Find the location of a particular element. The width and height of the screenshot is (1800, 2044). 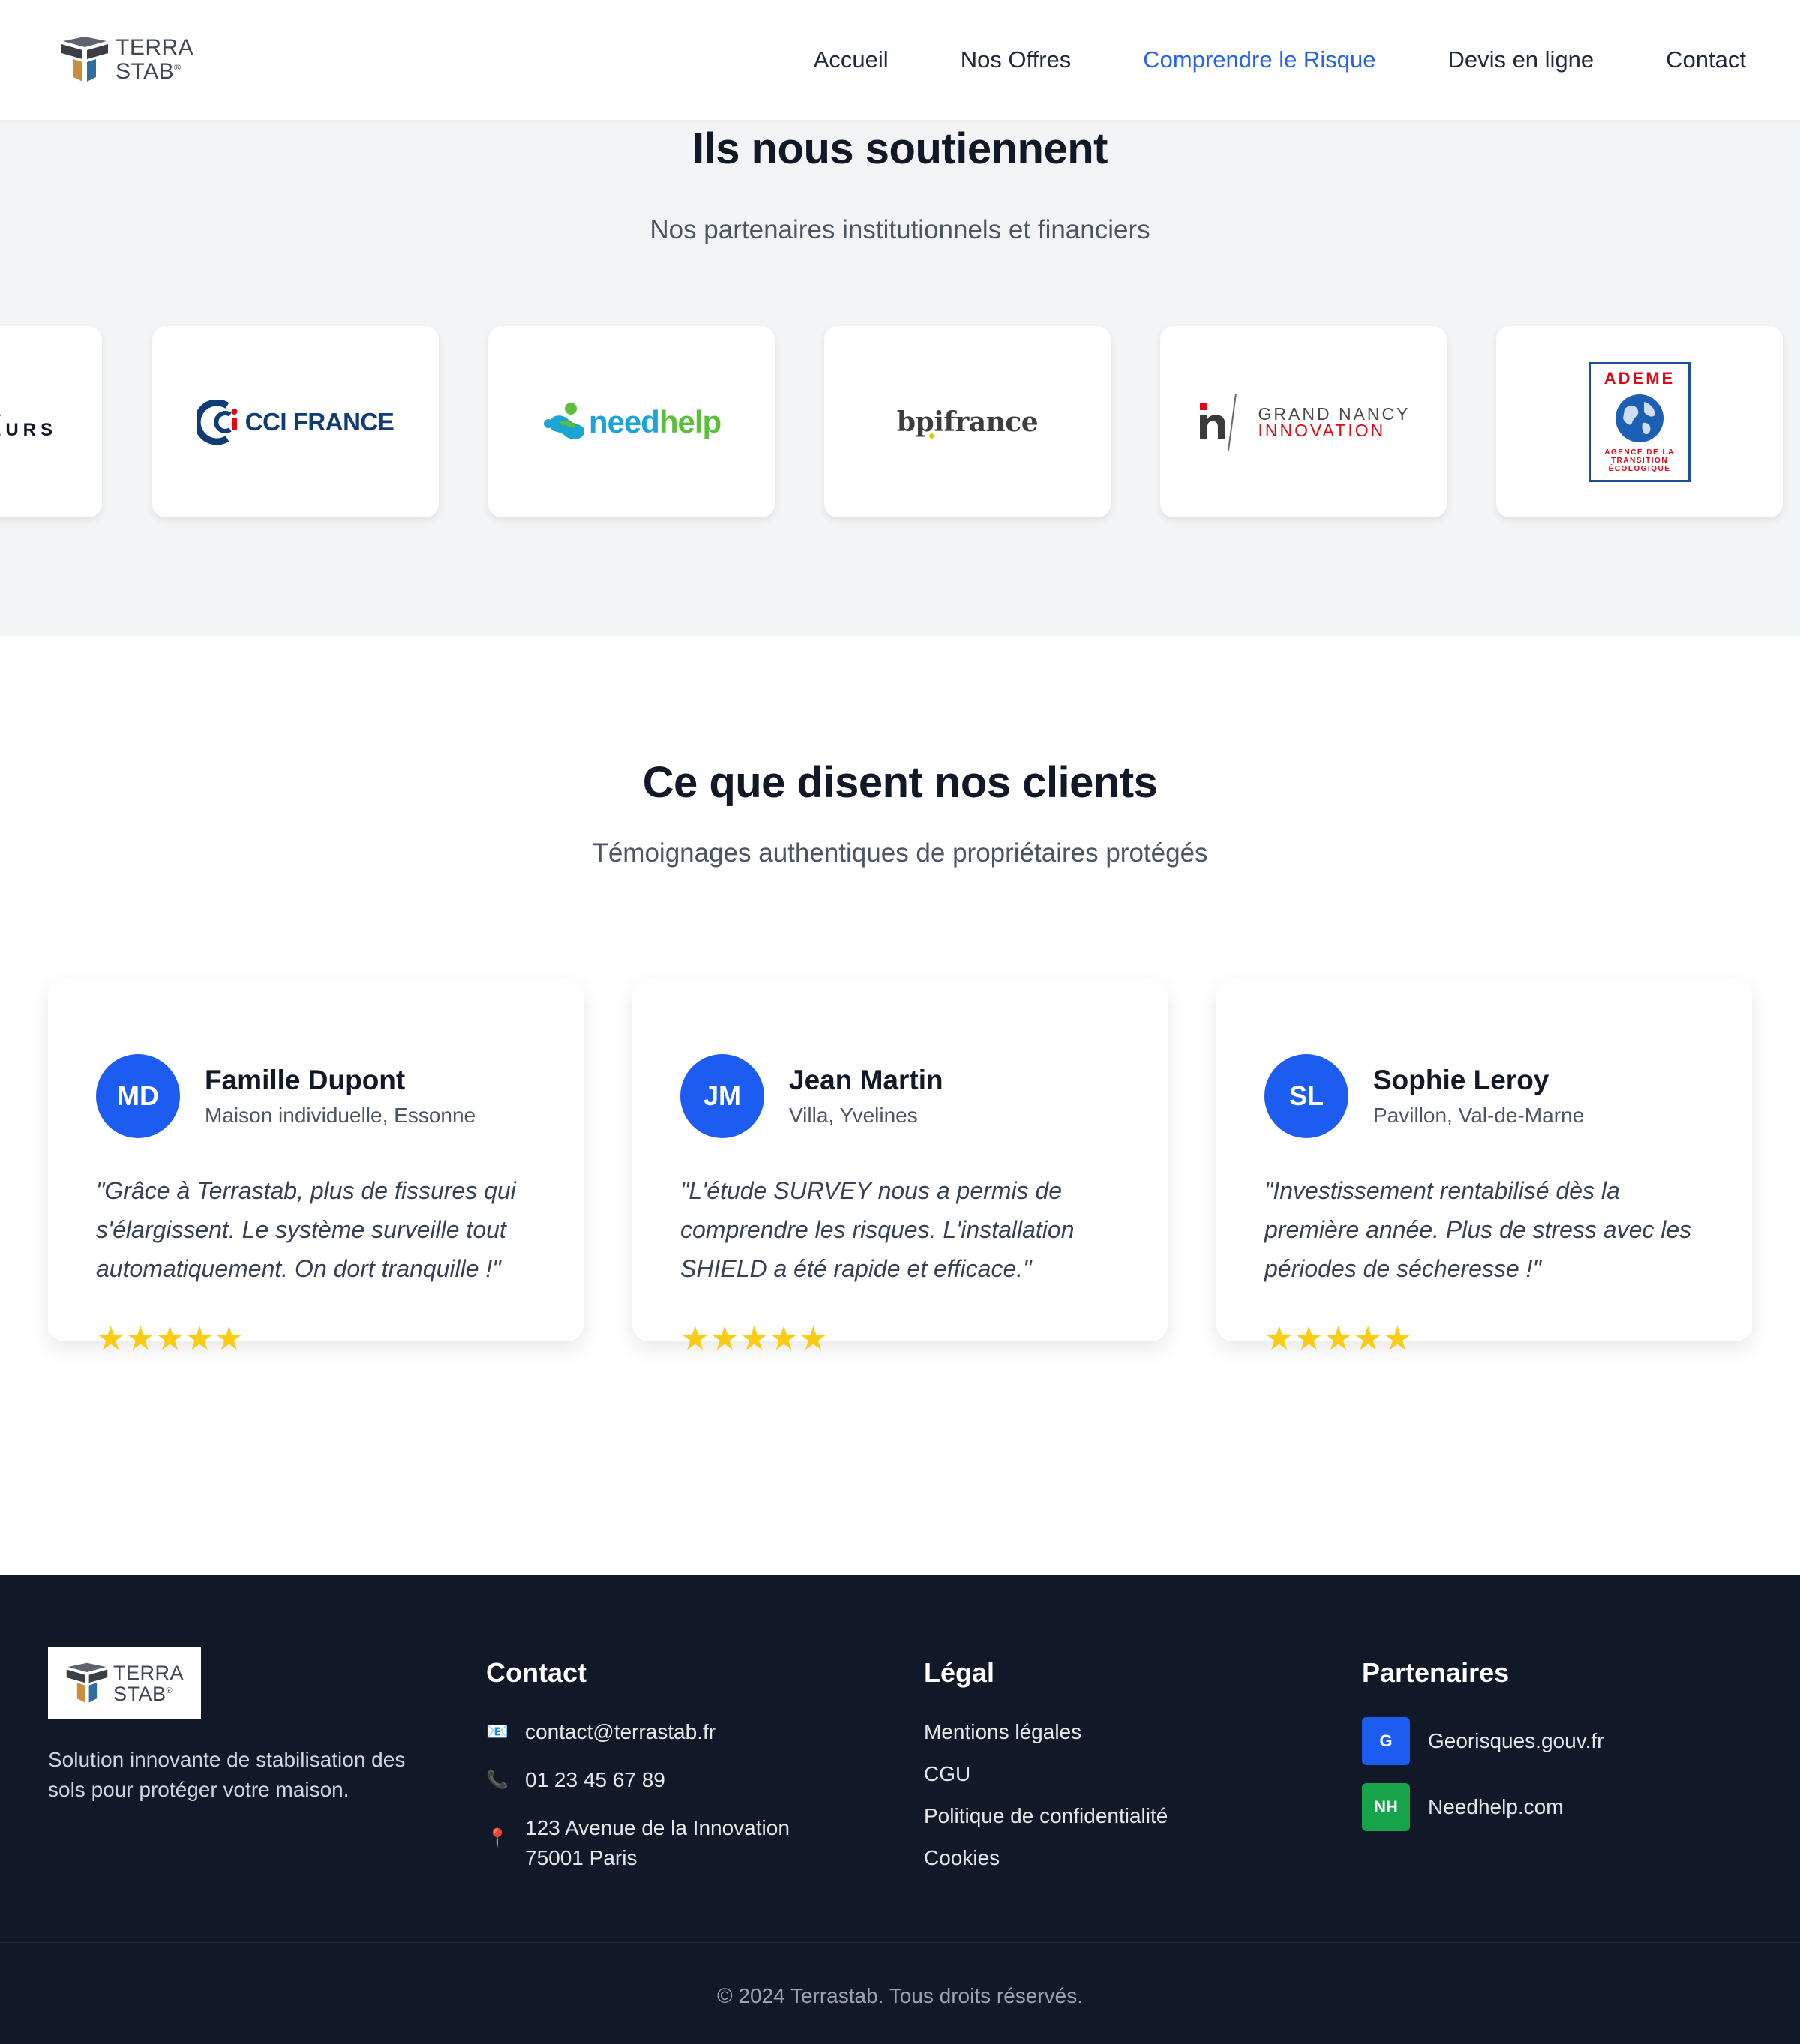

map-pin-icon: 📍 is located at coordinates (497, 1838).